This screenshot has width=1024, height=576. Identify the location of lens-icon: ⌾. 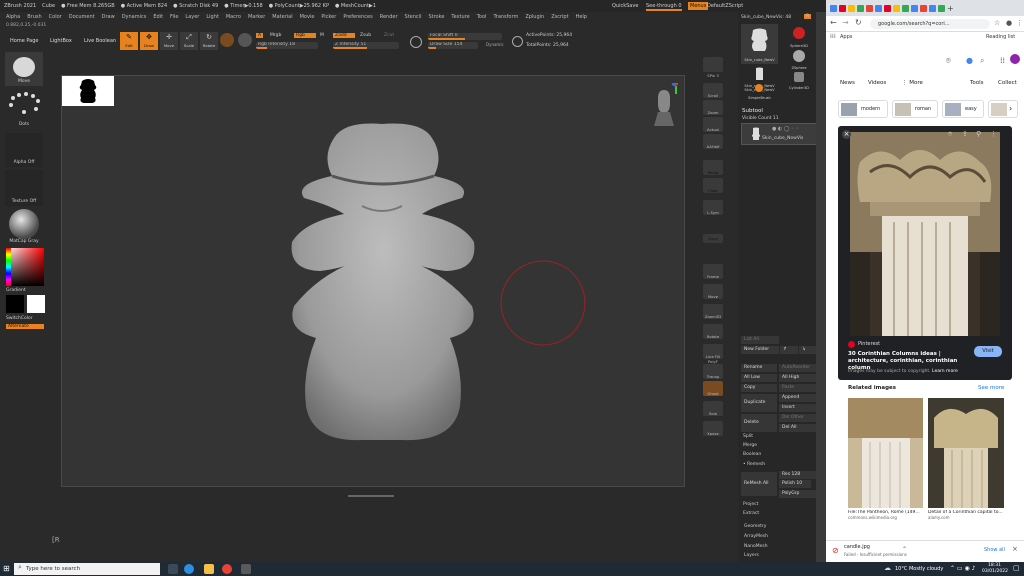
(950, 134).